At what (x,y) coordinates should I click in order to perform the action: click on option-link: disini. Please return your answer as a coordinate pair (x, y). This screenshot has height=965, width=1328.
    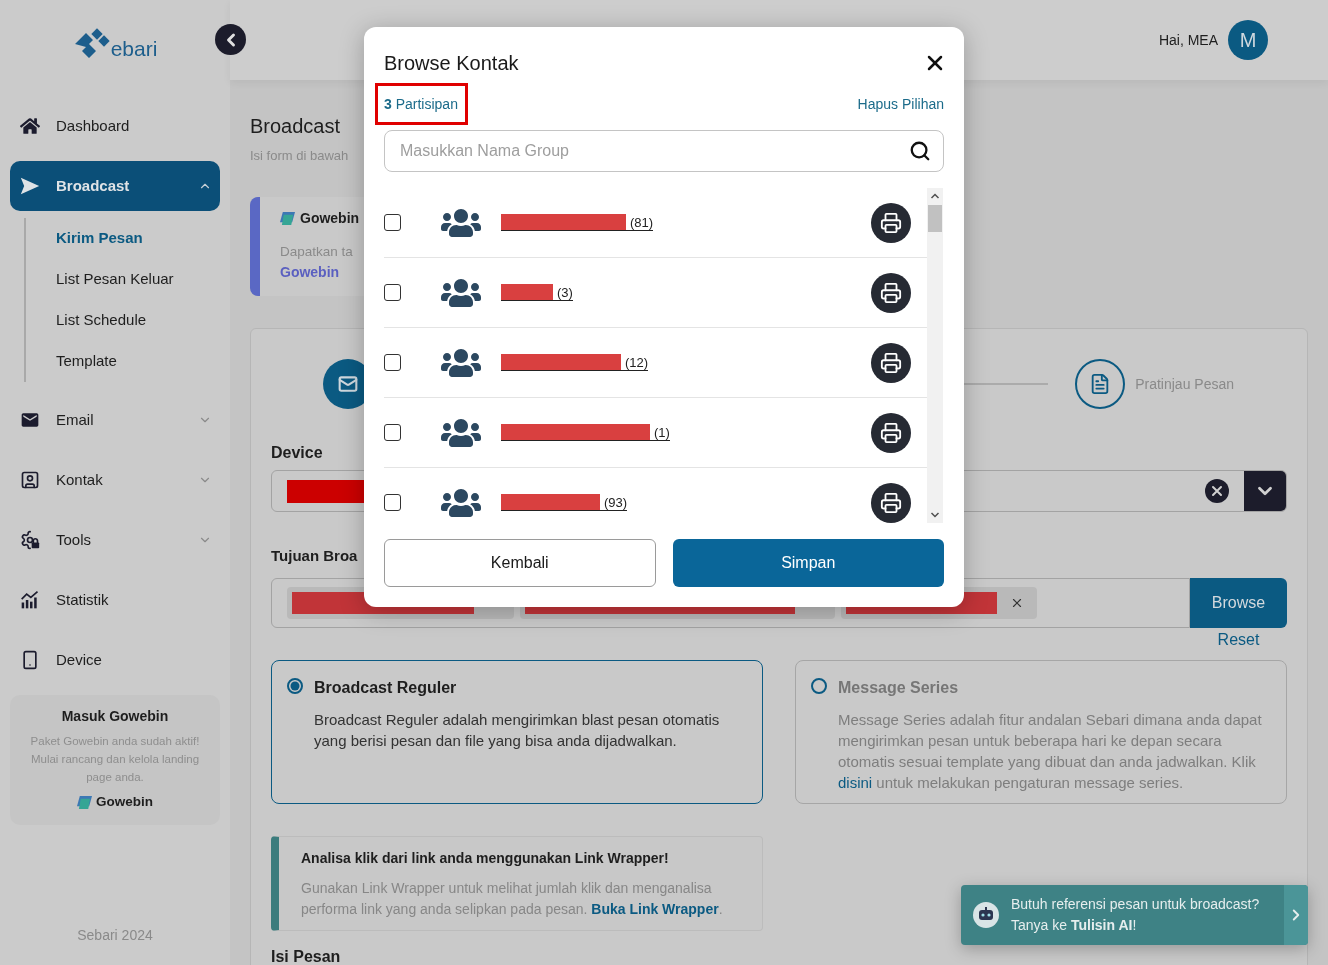
    Looking at the image, I should click on (855, 782).